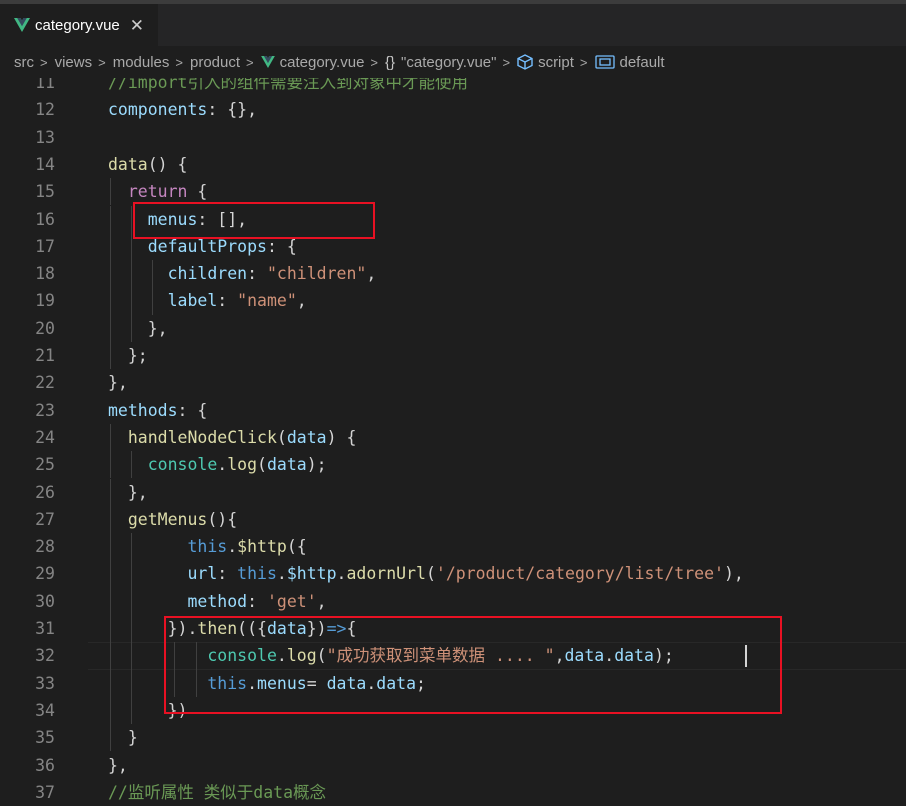  I want to click on code-line: 22},, so click(453, 382).